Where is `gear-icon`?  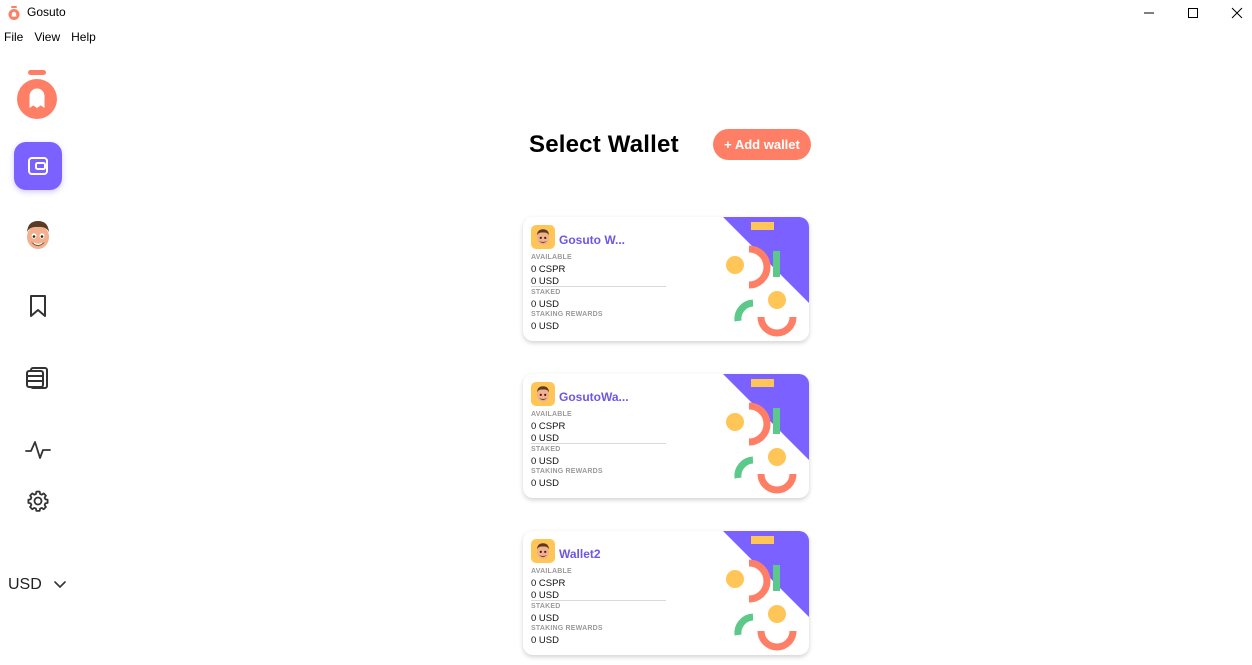 gear-icon is located at coordinates (38, 501).